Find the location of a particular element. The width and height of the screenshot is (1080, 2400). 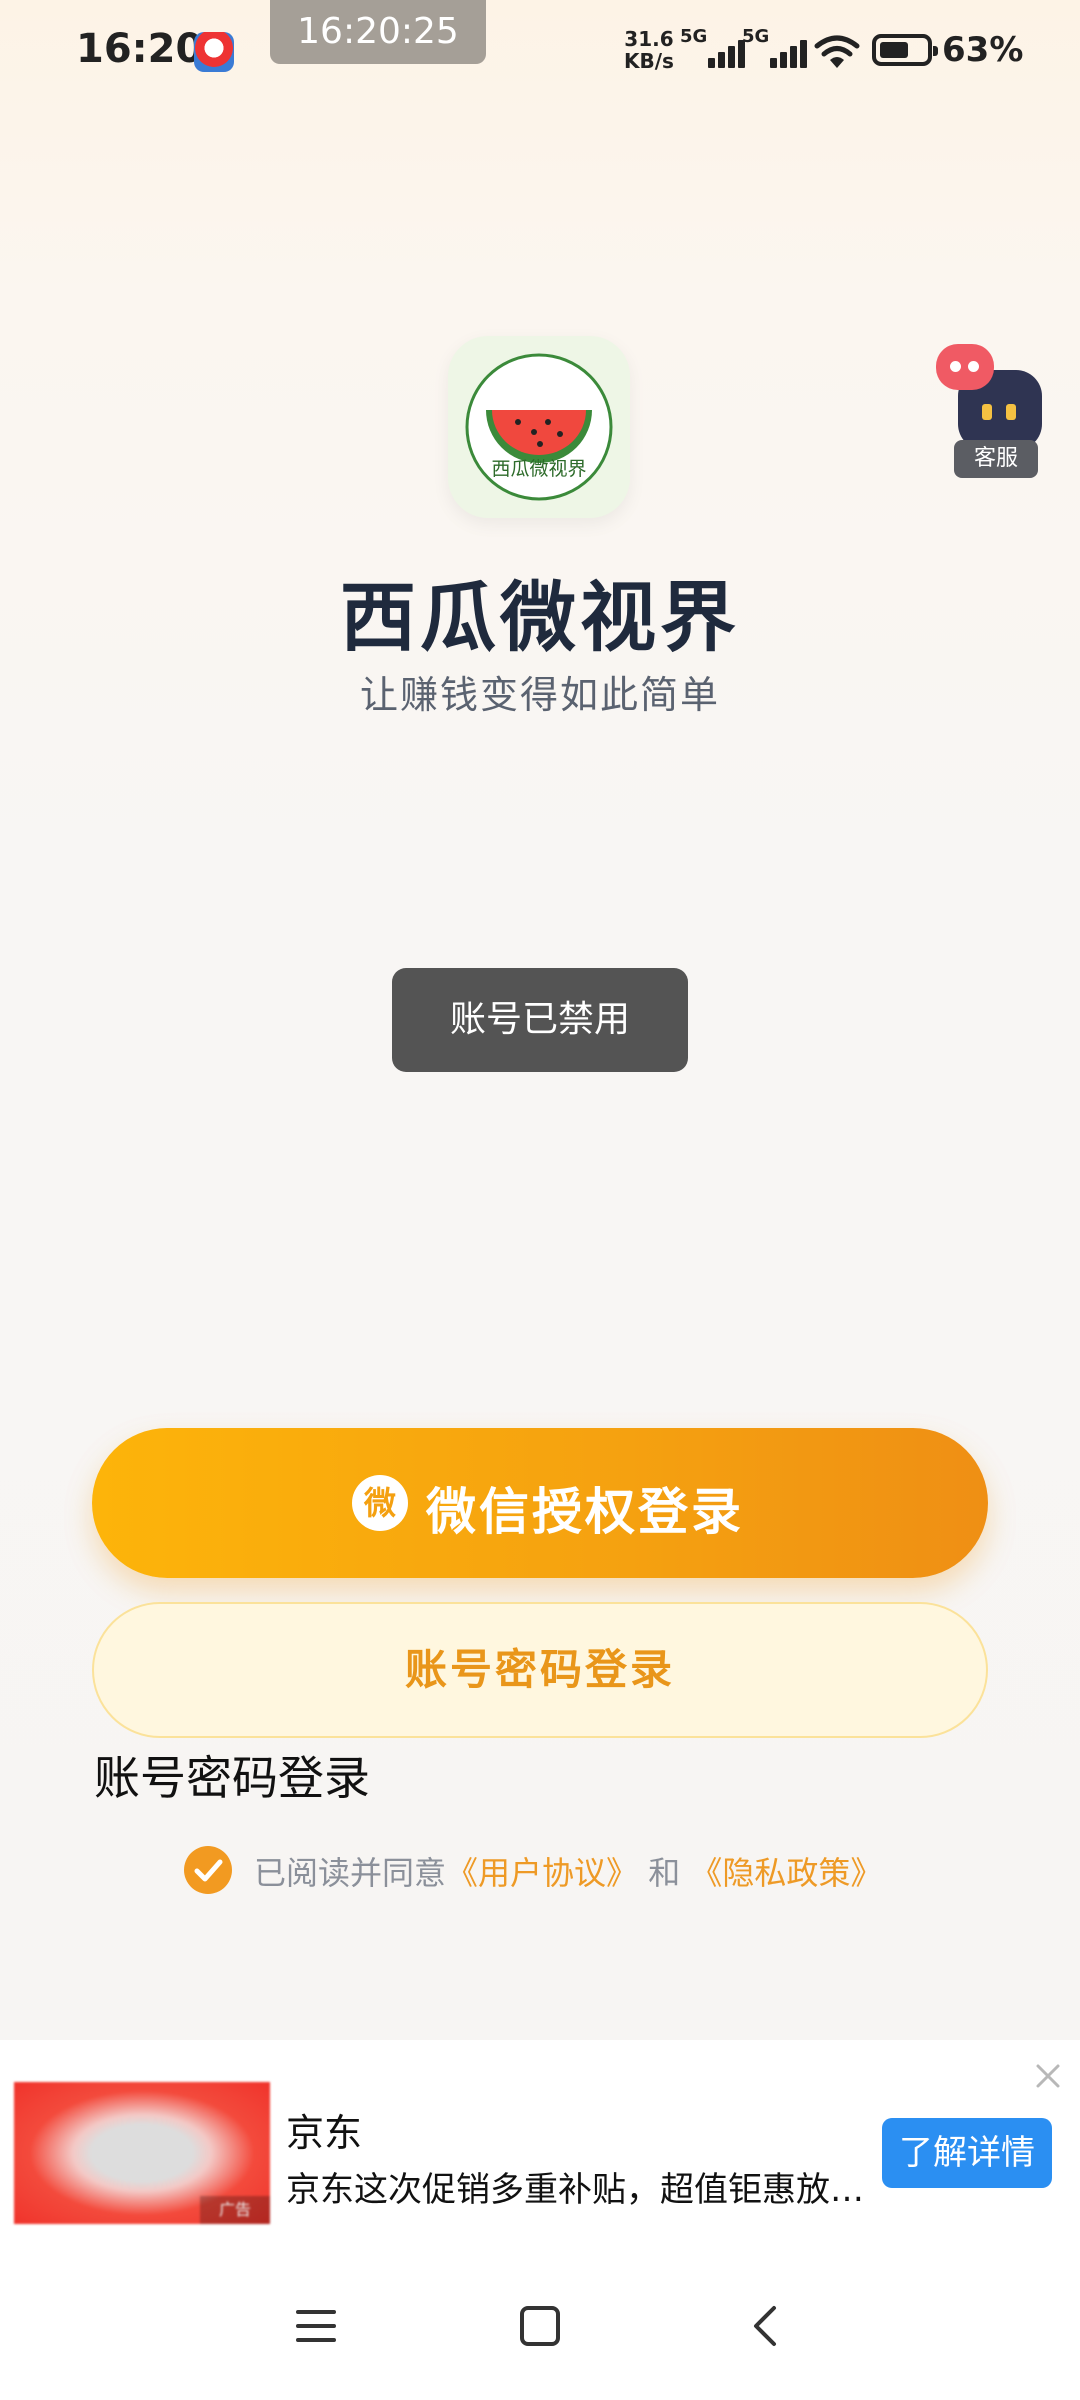

user-agreement-link: 《用户协议》 is located at coordinates (542, 1873).